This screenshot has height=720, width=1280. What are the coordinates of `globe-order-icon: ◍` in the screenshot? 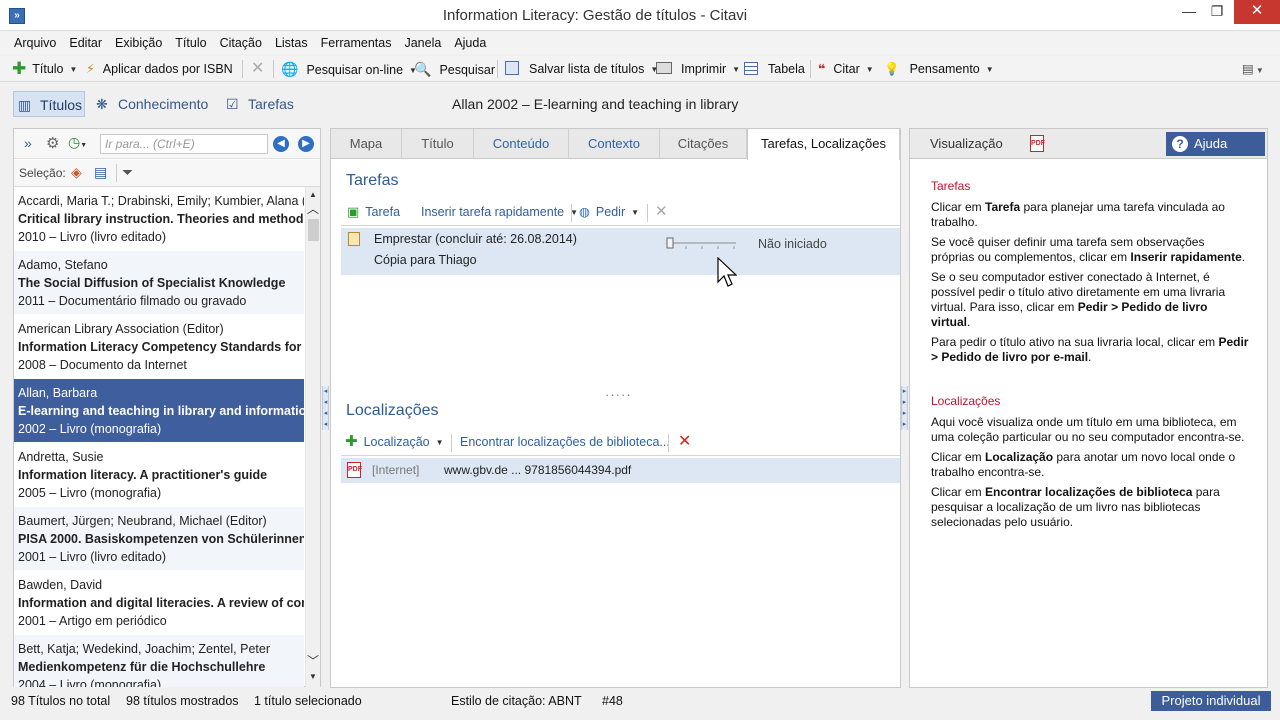 It's located at (584, 212).